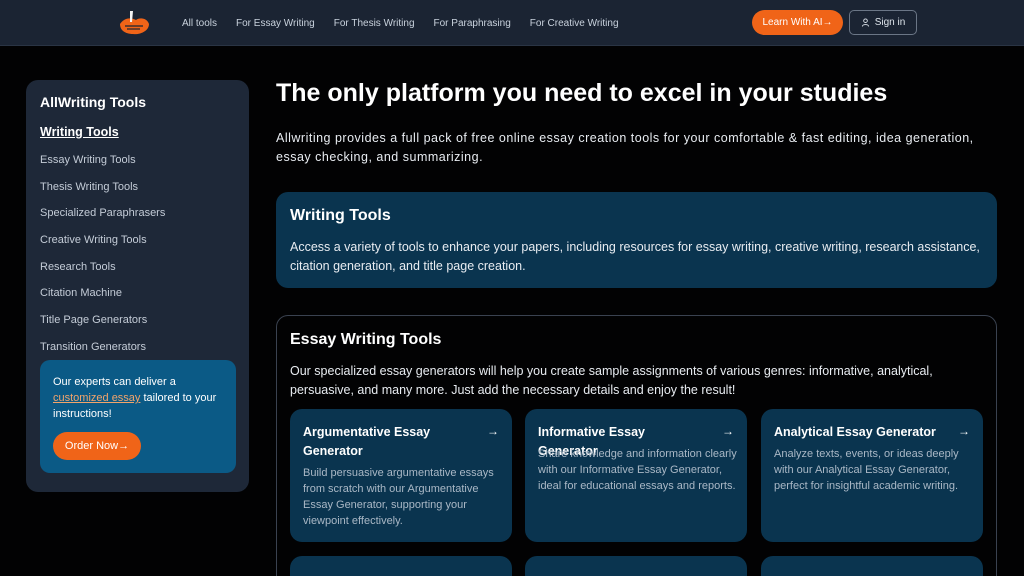  What do you see at coordinates (855, 432) in the screenshot?
I see `card-title: Analytical Essay Generator` at bounding box center [855, 432].